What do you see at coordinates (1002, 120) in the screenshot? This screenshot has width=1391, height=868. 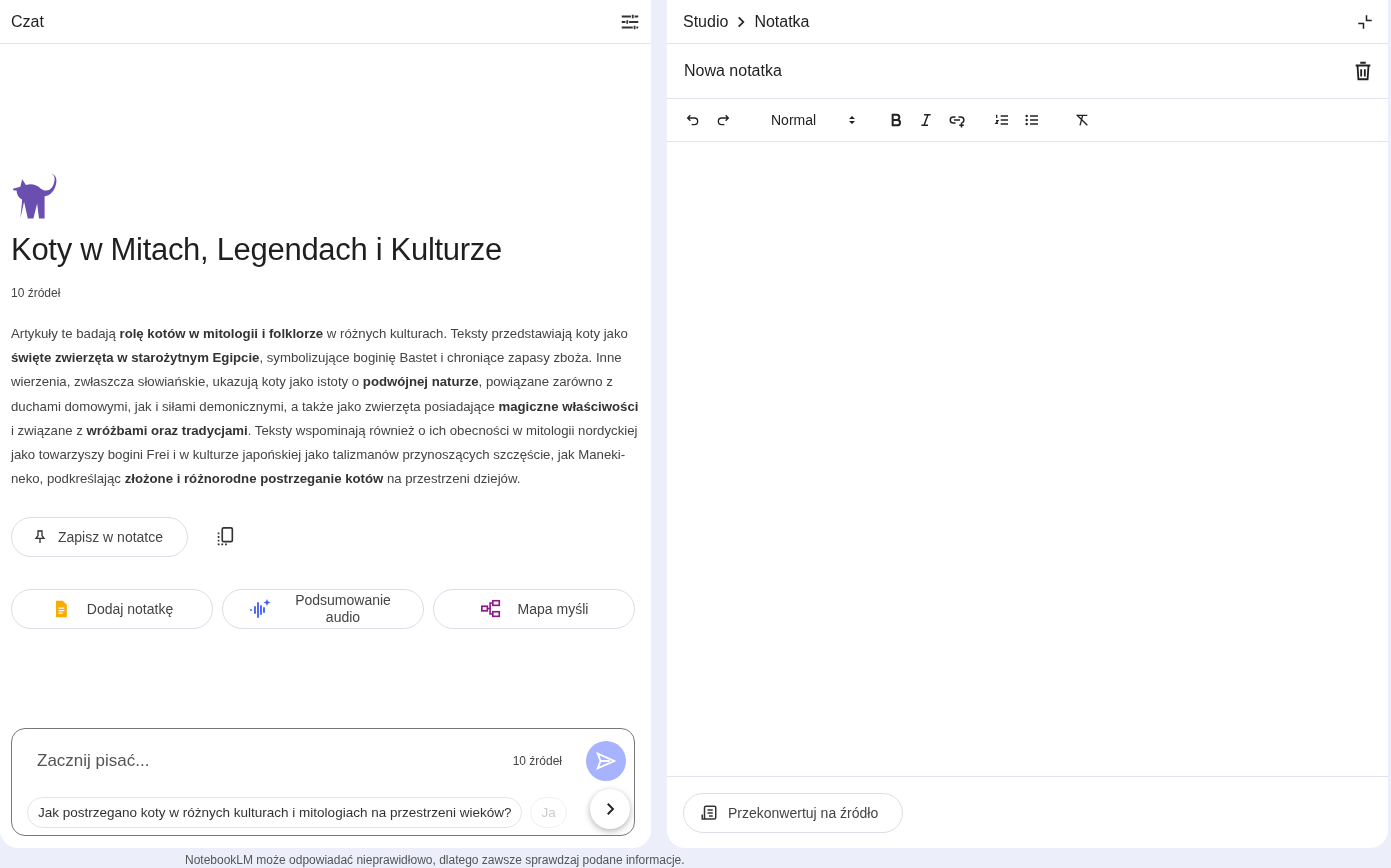 I see `numbered-list-icon` at bounding box center [1002, 120].